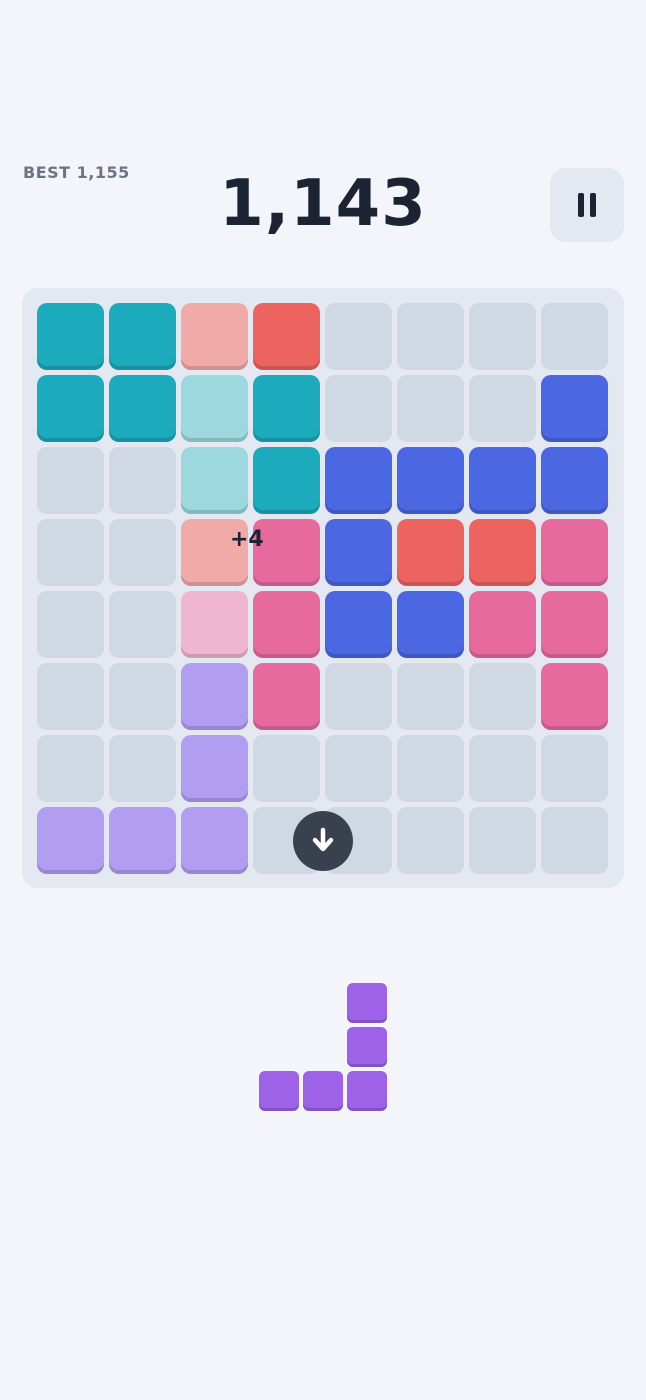  I want to click on arrow-down-icon, so click(323, 839).